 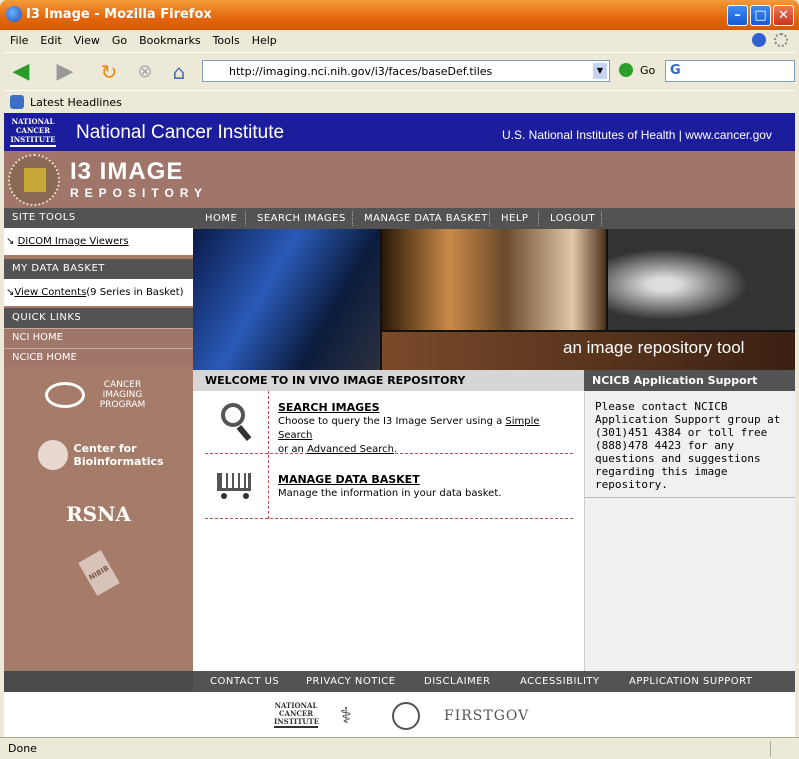 What do you see at coordinates (139, 193) in the screenshot?
I see `brand-subtitle: REPOSITORY` at bounding box center [139, 193].